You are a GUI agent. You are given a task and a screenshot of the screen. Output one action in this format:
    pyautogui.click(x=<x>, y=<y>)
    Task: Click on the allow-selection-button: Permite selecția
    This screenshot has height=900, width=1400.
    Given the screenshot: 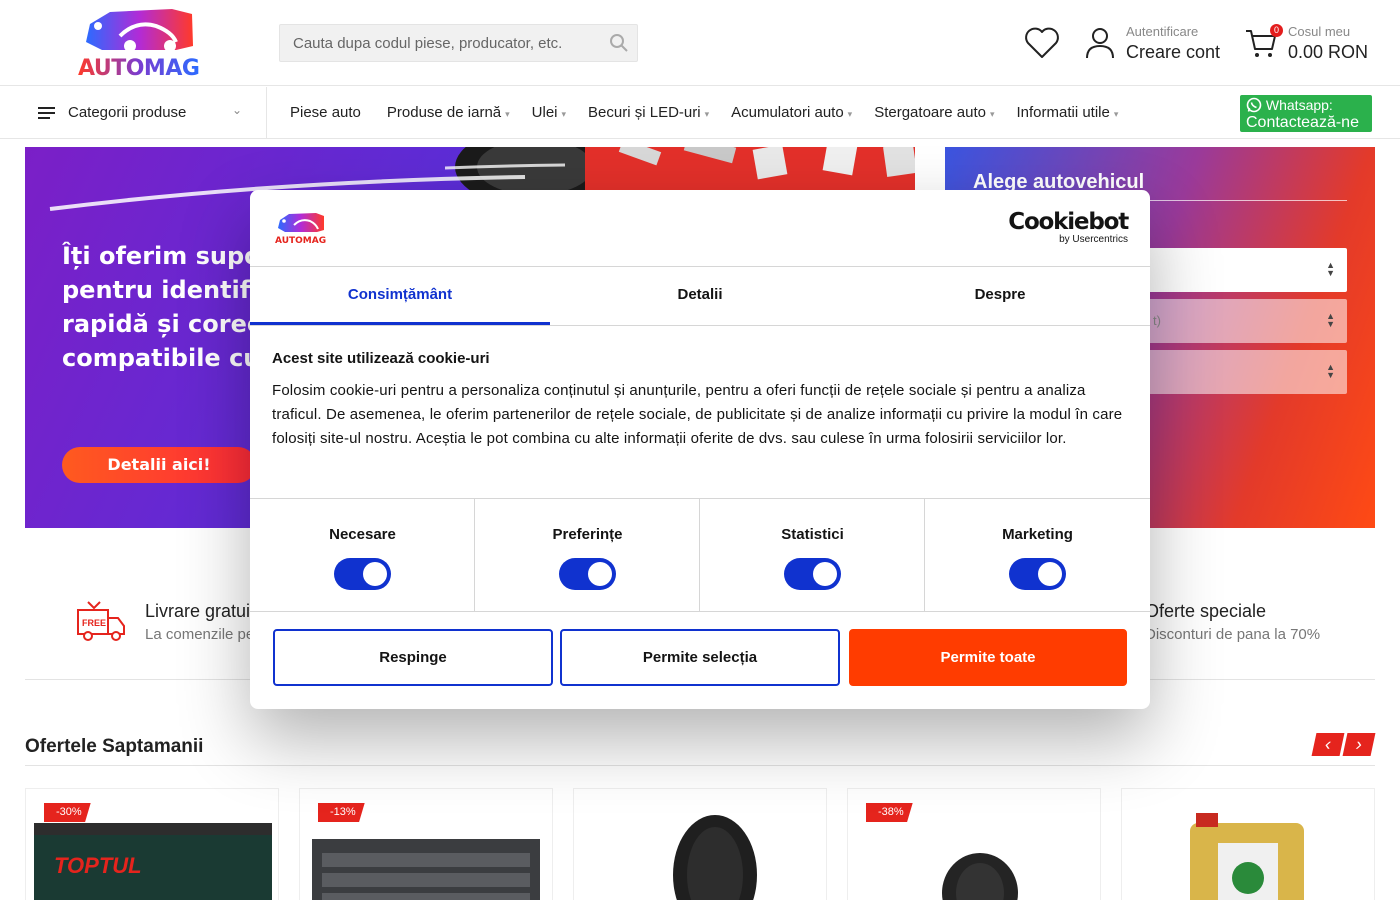 What is the action you would take?
    pyautogui.click(x=700, y=657)
    